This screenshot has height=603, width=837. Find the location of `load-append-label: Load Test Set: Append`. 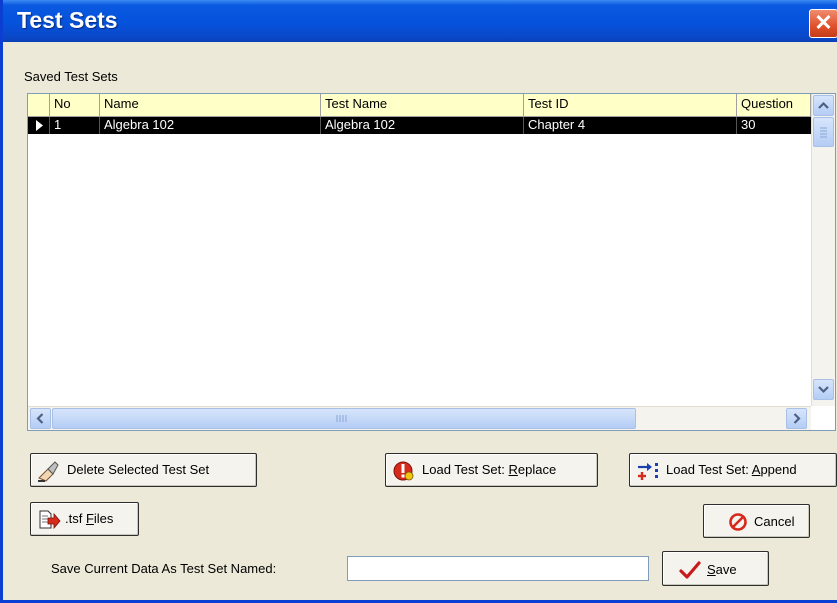

load-append-label: Load Test Set: Append is located at coordinates (731, 469).